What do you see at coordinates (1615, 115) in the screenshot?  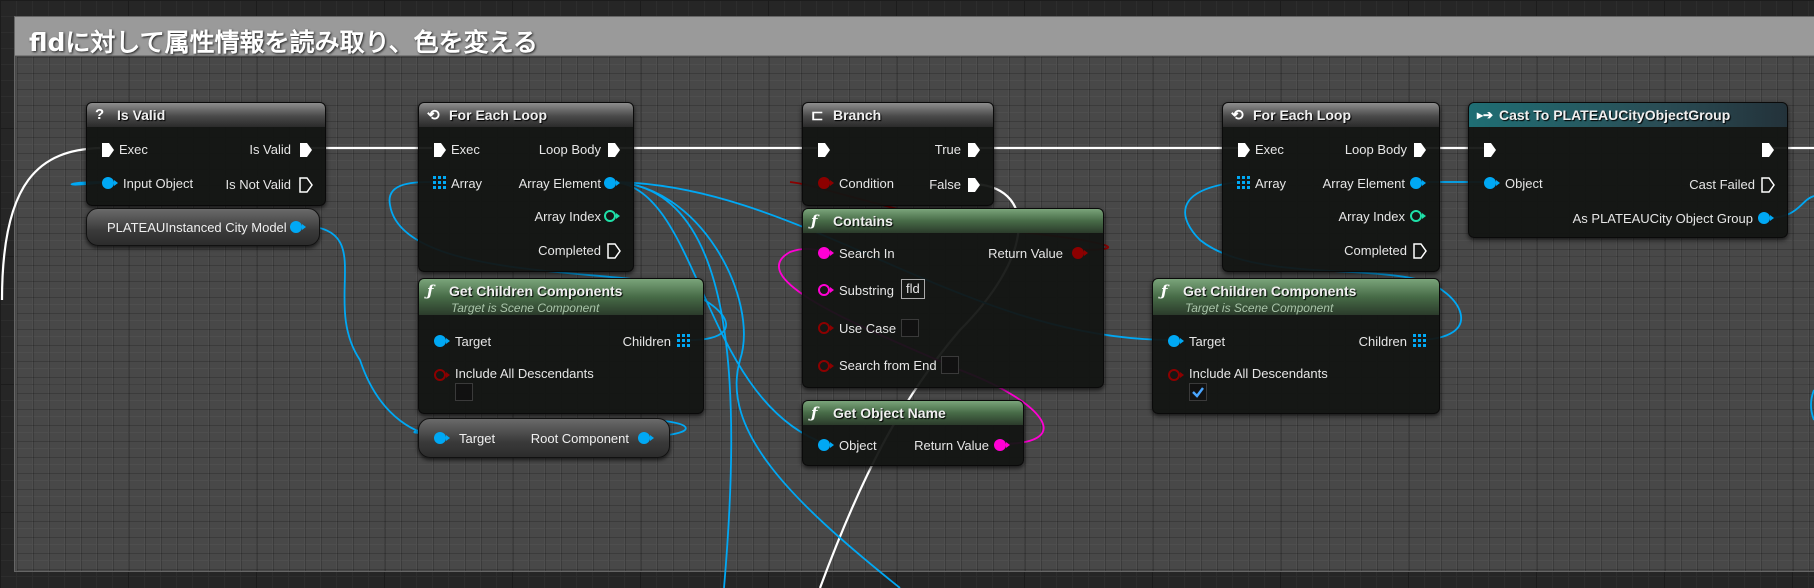 I see `node-title: Cast To PLATEAUCityObjectGroup` at bounding box center [1615, 115].